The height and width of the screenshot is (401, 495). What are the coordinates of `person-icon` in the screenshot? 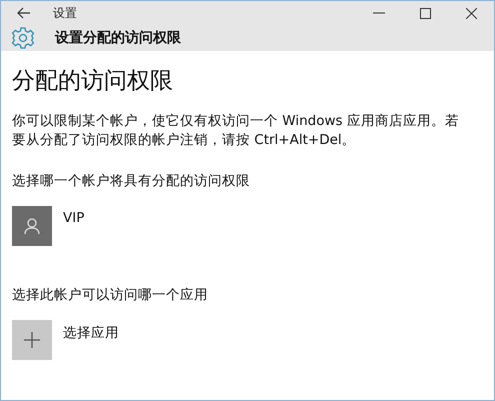 It's located at (32, 226).